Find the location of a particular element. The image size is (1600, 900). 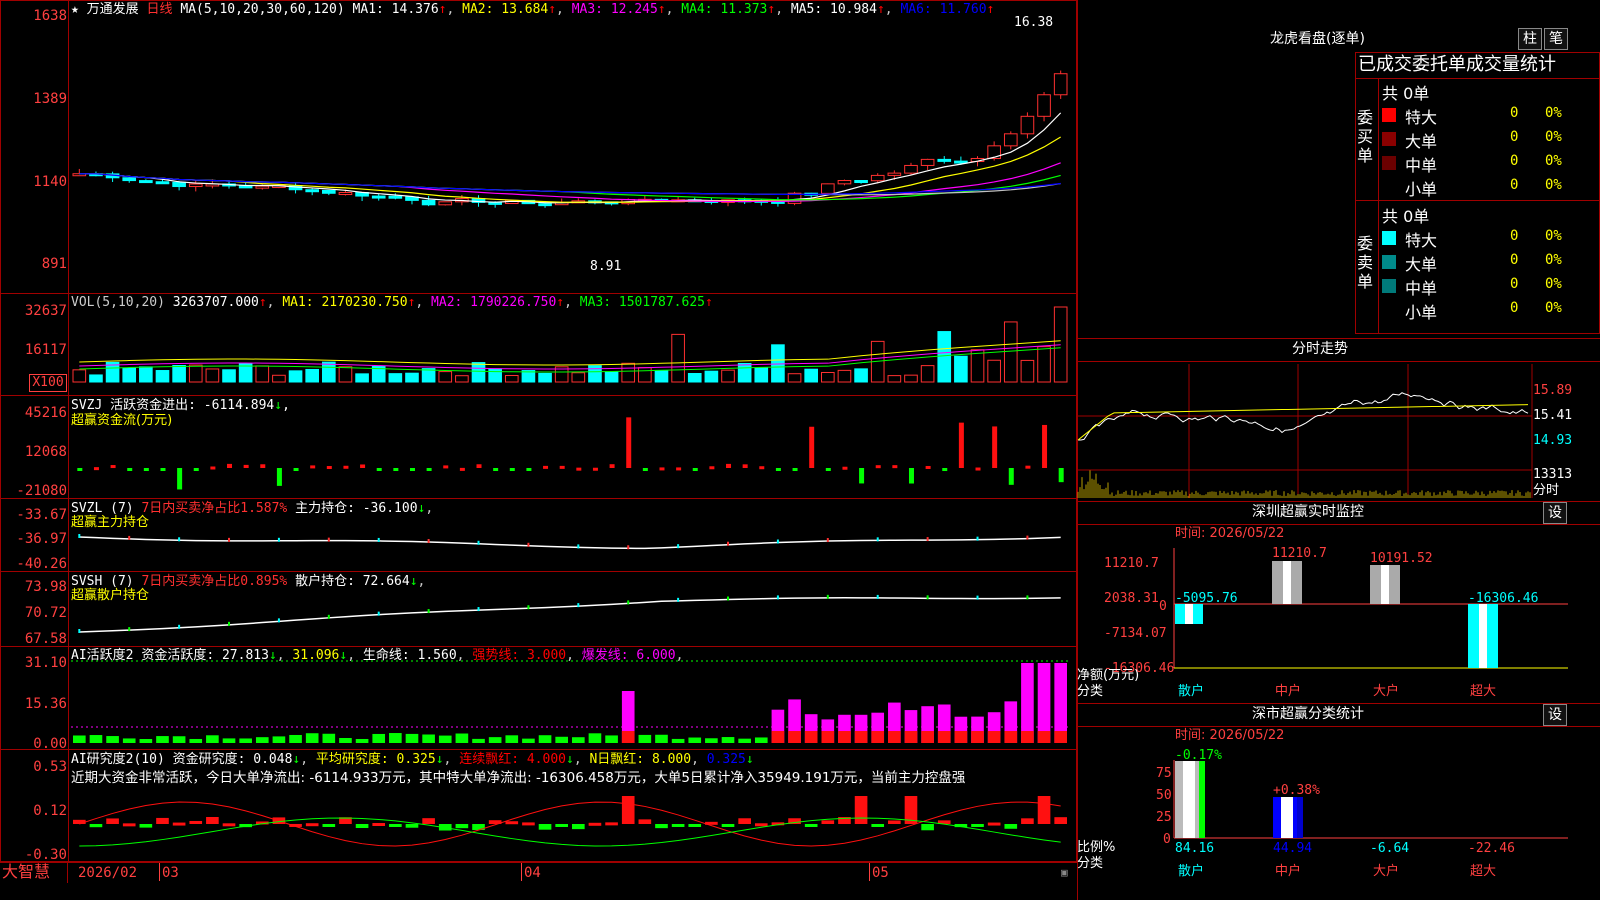

sz2-axis-4: 0 is located at coordinates (1167, 839).